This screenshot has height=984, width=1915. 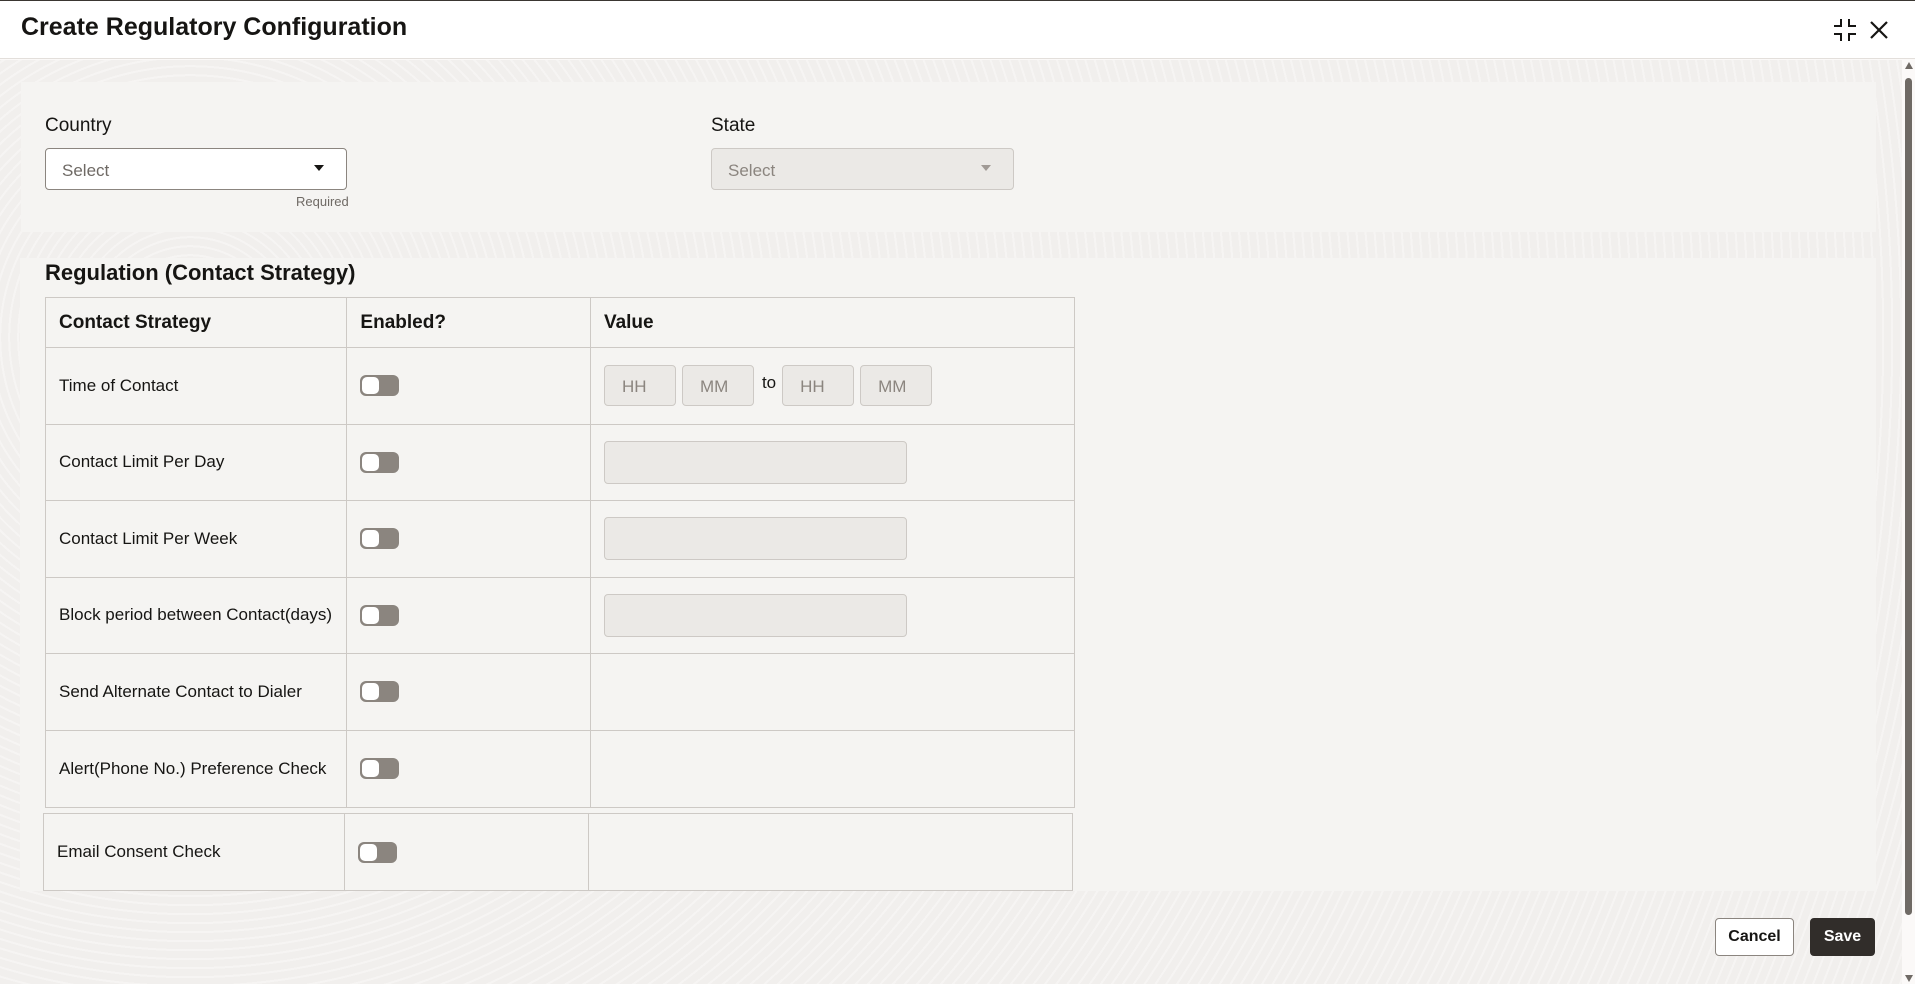 I want to click on scroll-thumb-secondary, so click(x=1908, y=860).